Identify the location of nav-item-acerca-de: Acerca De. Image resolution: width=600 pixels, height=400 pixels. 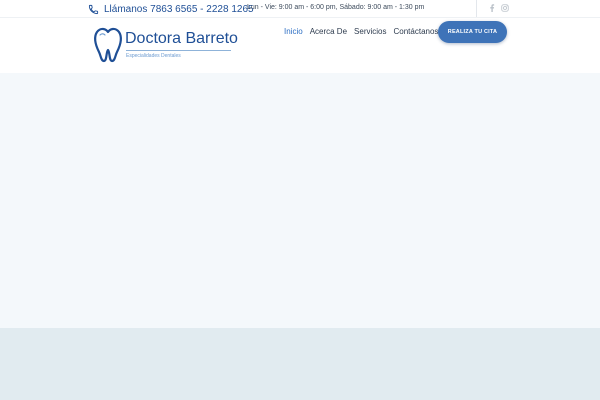
(328, 31).